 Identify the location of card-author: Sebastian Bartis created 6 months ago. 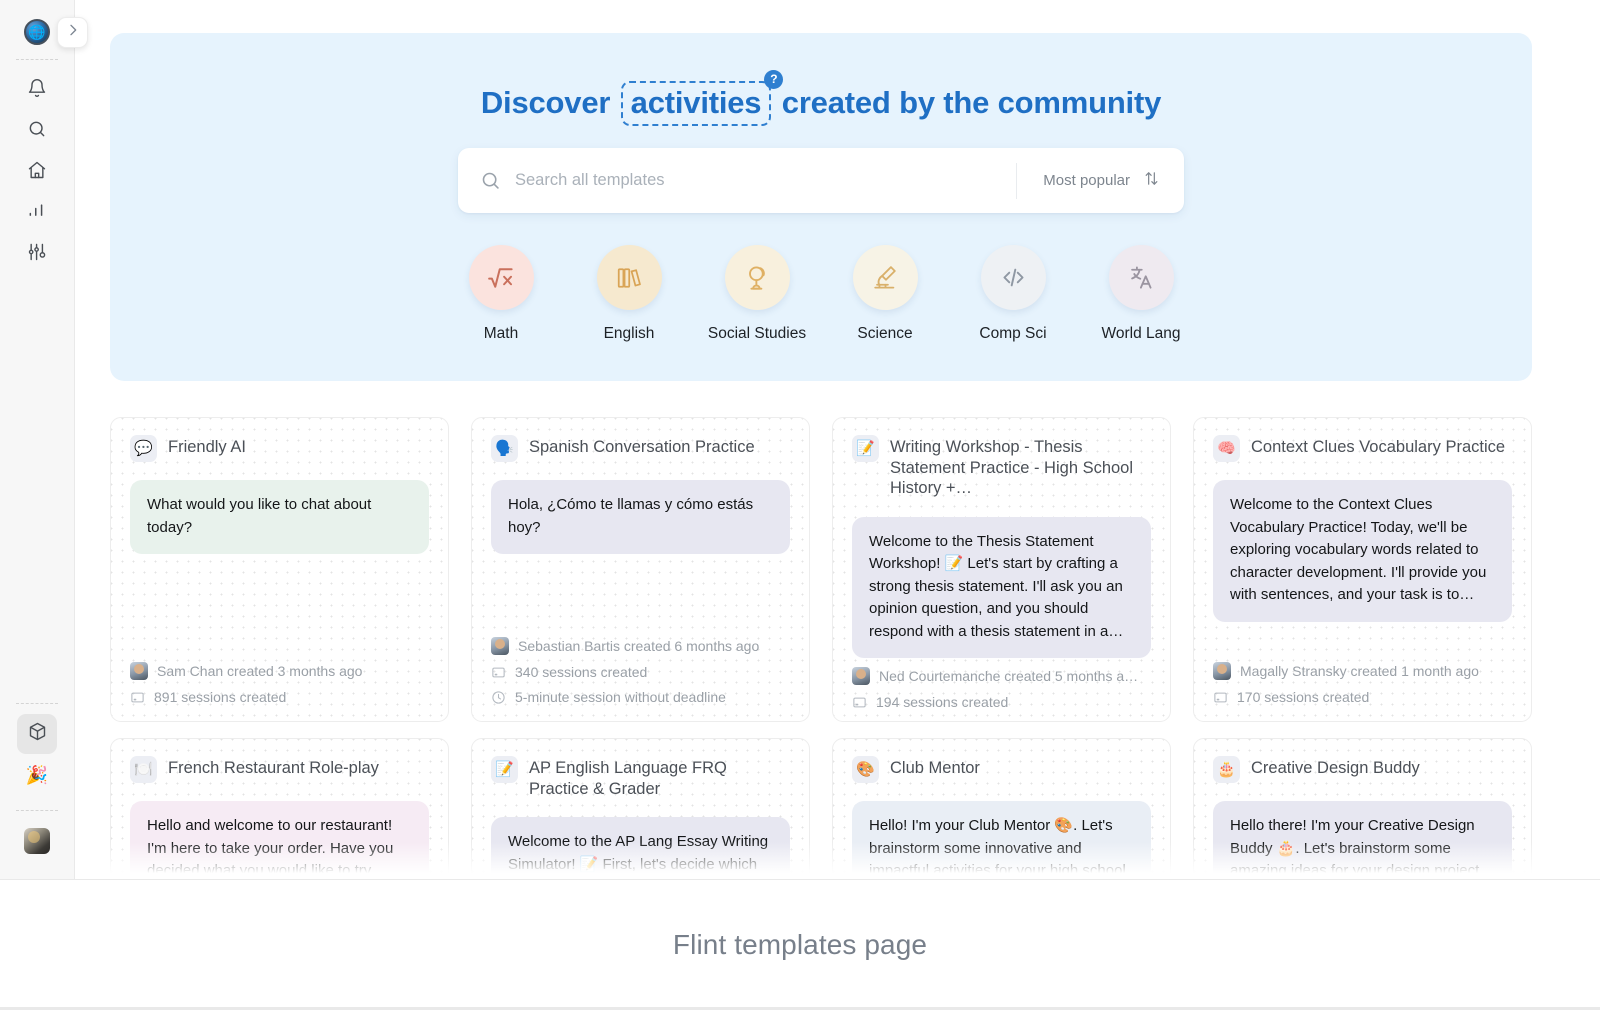
(639, 646).